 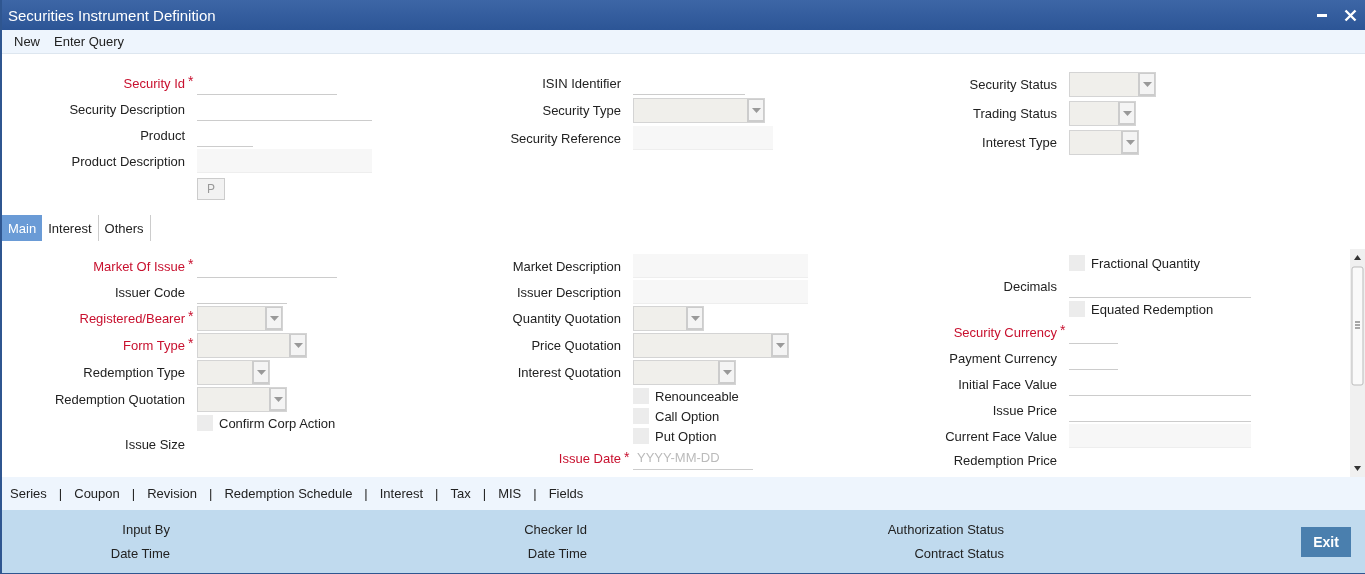 I want to click on link: Series, so click(x=28, y=493).